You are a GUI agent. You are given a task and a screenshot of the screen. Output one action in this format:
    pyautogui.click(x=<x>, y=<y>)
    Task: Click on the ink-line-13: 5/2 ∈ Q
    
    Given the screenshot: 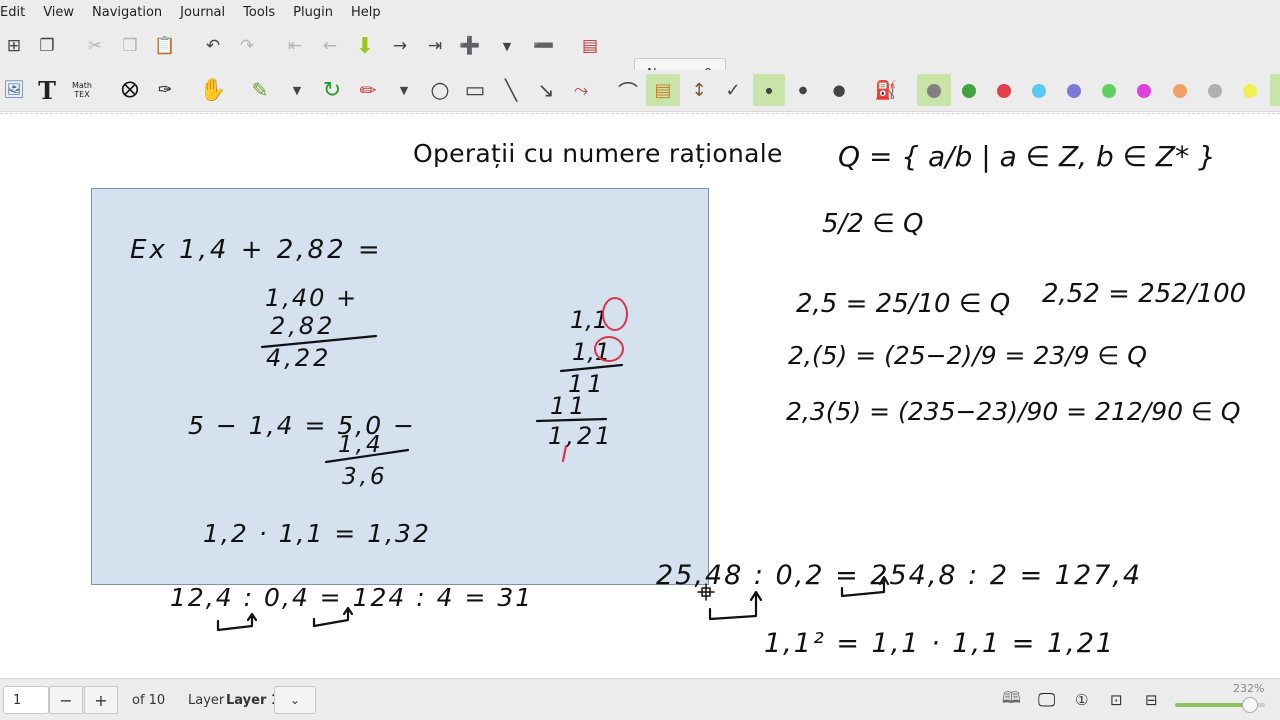 What is the action you would take?
    pyautogui.click(x=873, y=224)
    